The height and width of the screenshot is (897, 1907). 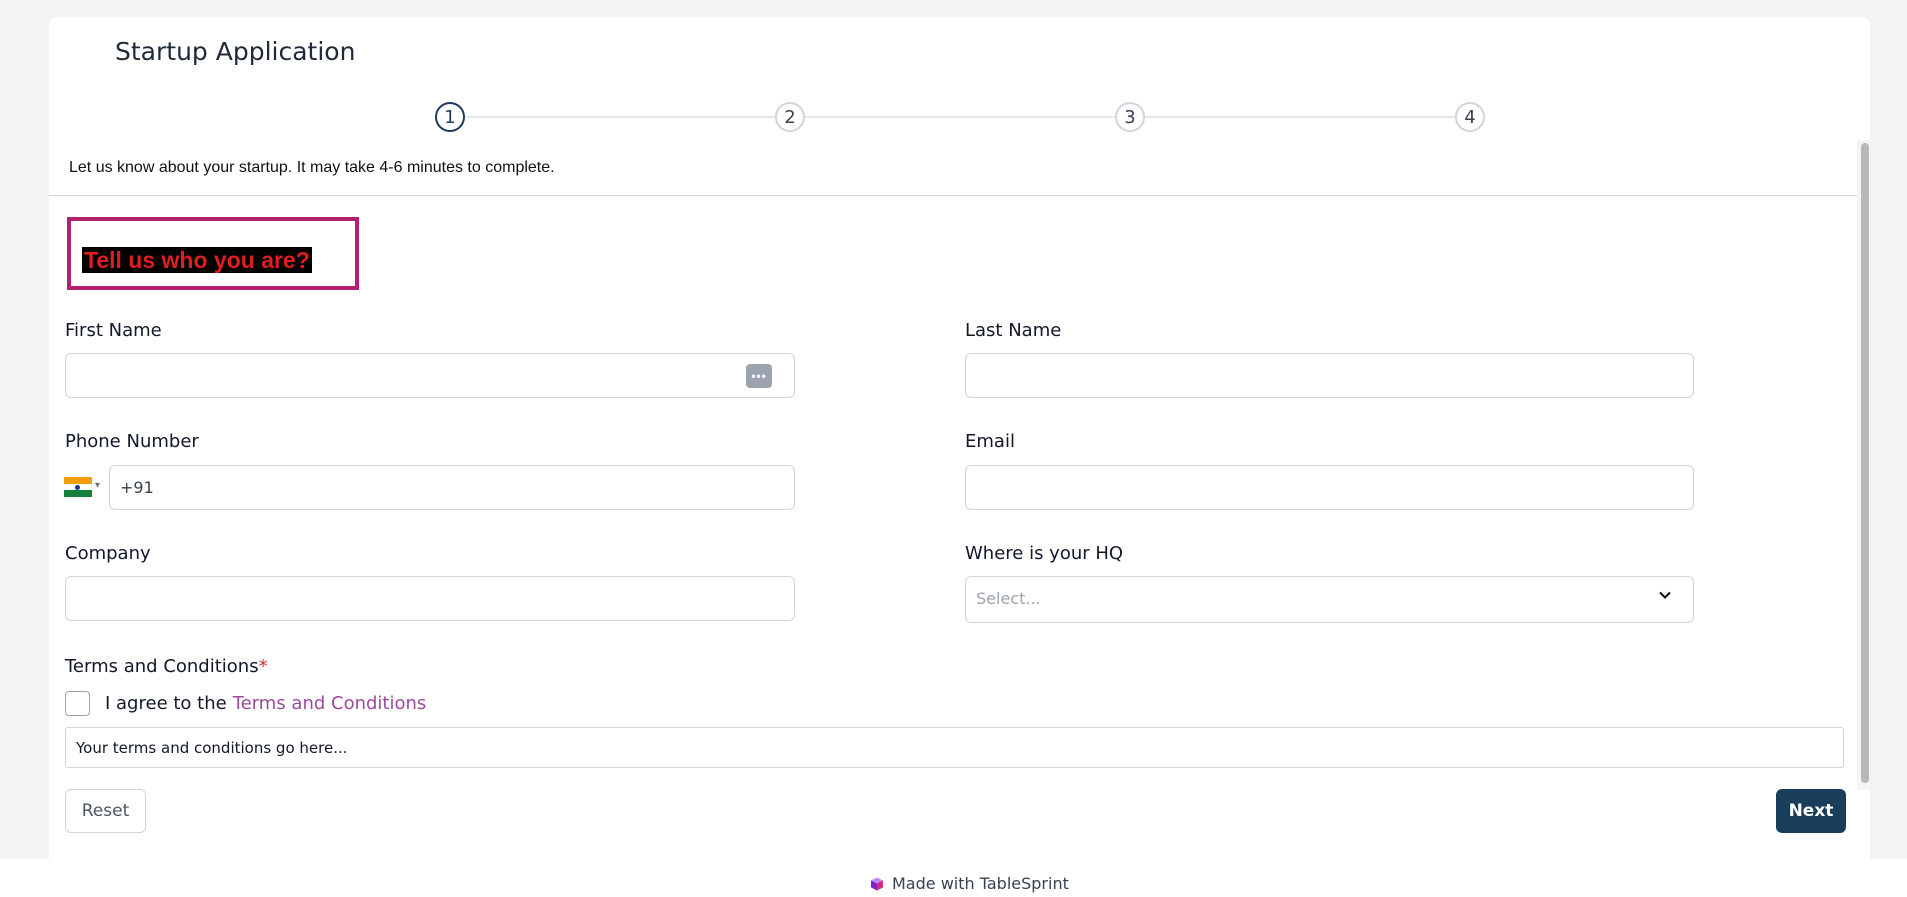 What do you see at coordinates (430, 598) in the screenshot?
I see `company-input` at bounding box center [430, 598].